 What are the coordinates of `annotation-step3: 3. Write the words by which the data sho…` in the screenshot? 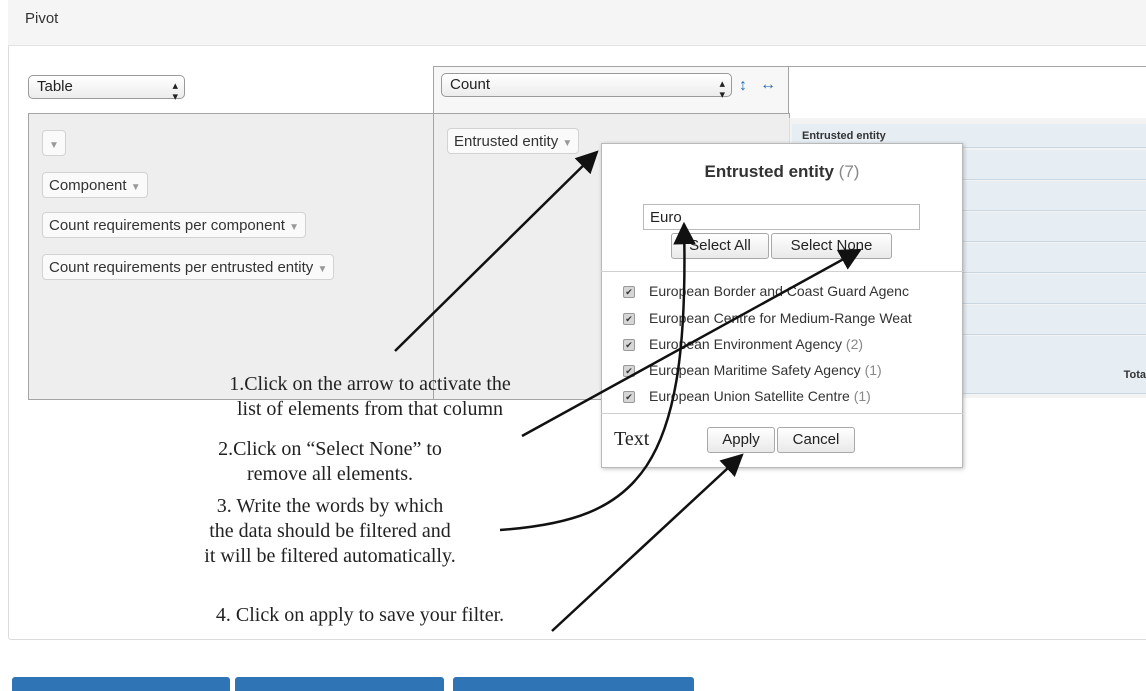 It's located at (330, 531).